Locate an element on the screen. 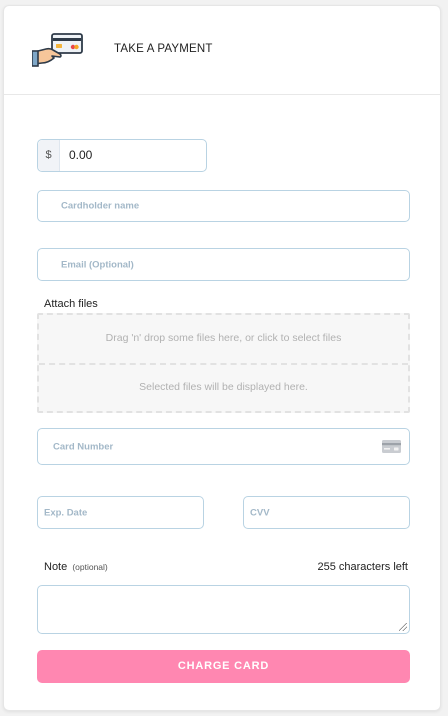 The width and height of the screenshot is (448, 716). card-number-placeholder: Card Number is located at coordinates (83, 446).